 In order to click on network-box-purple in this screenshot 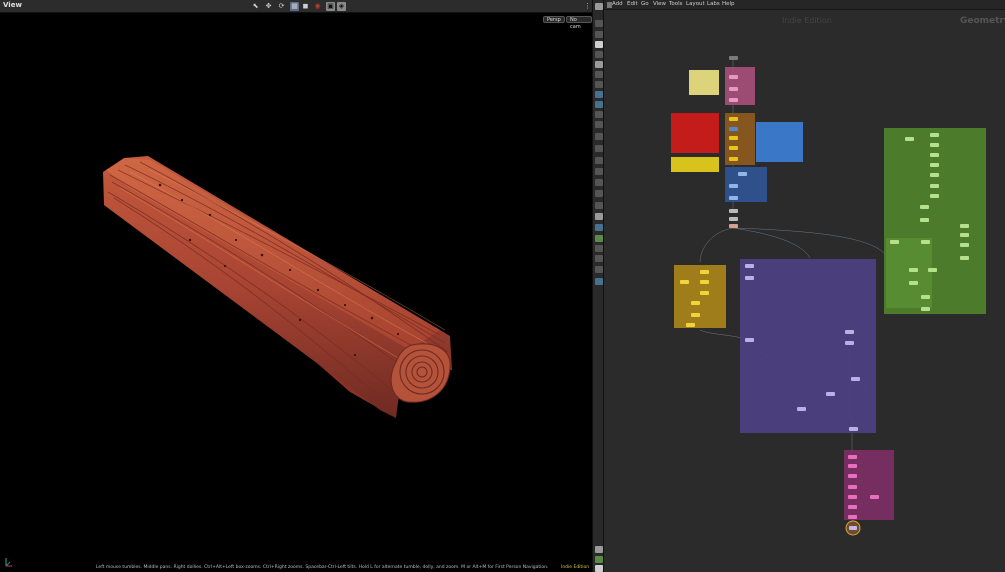, I will do `click(808, 346)`.